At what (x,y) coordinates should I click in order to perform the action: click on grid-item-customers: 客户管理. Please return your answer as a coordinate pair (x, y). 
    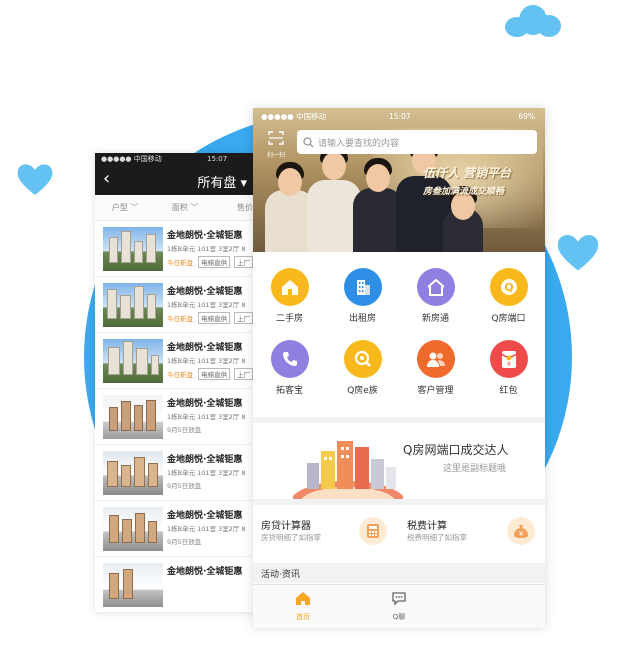
    Looking at the image, I should click on (435, 368).